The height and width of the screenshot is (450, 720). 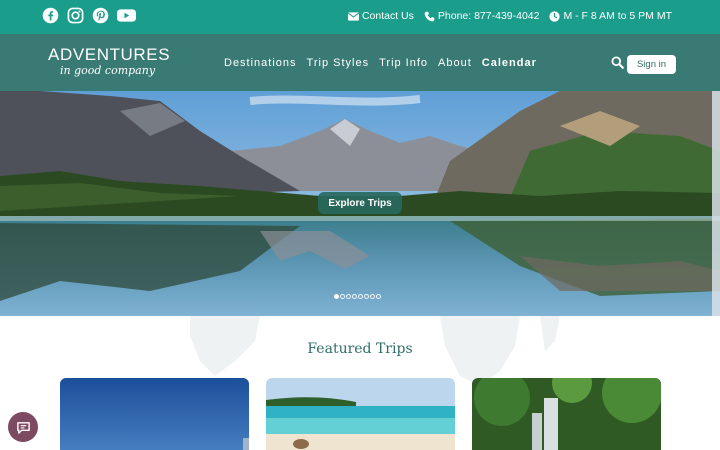 I want to click on carousel-indicators, so click(x=357, y=296).